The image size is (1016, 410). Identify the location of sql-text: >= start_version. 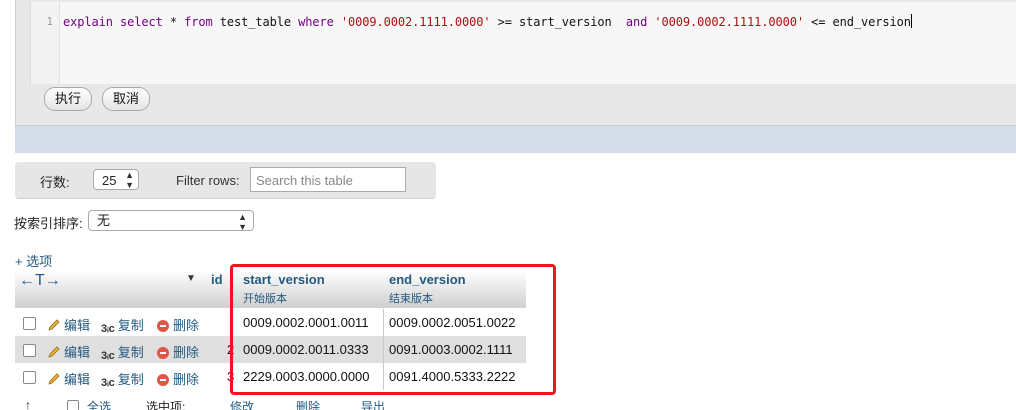
(558, 22).